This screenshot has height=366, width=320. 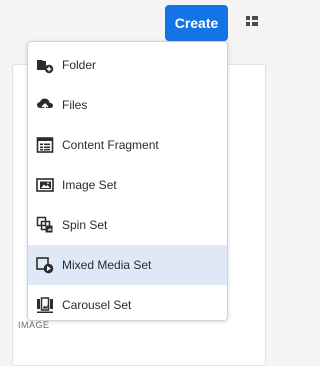 What do you see at coordinates (89, 185) in the screenshot?
I see `menu-item-label: Image Set` at bounding box center [89, 185].